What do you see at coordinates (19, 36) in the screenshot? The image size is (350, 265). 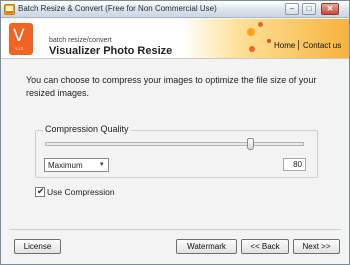 I see `logo-letter: V` at bounding box center [19, 36].